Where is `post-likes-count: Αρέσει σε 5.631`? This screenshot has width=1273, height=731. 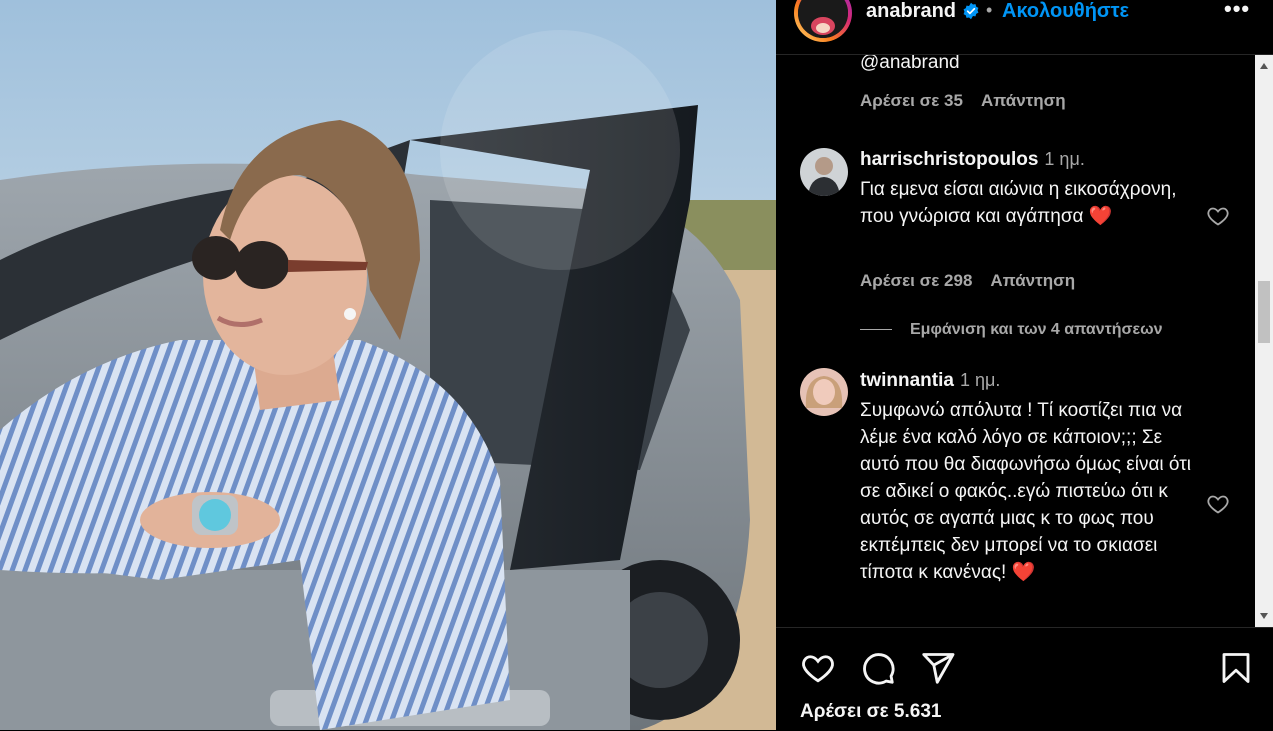 post-likes-count: Αρέσει σε 5.631 is located at coordinates (870, 712).